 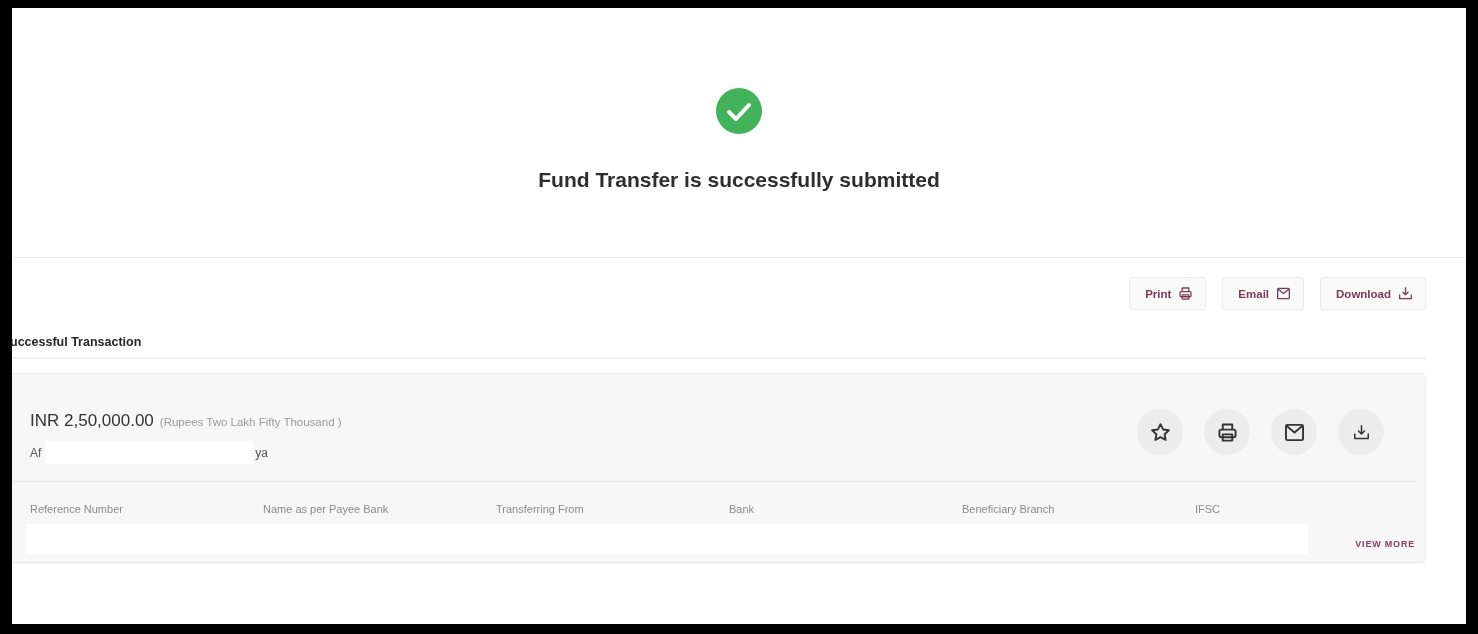 What do you see at coordinates (1263, 293) in the screenshot?
I see `email-button: Email` at bounding box center [1263, 293].